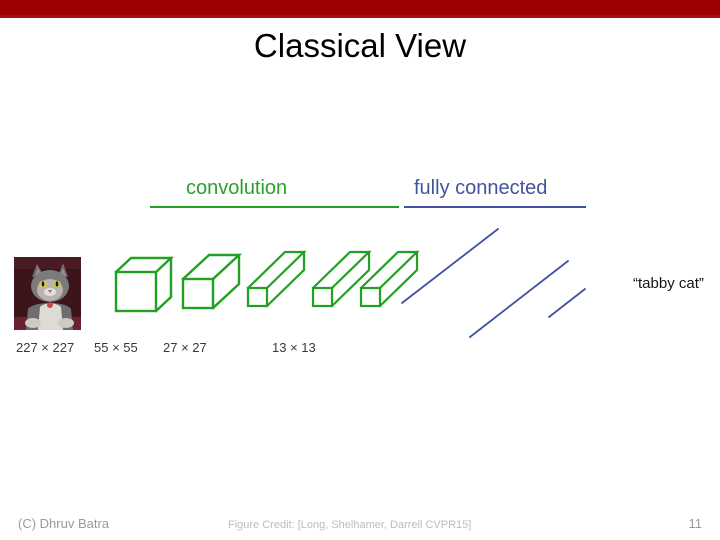 The height and width of the screenshot is (540, 720). What do you see at coordinates (495, 207) in the screenshot?
I see `figure-rule-fully-connected` at bounding box center [495, 207].